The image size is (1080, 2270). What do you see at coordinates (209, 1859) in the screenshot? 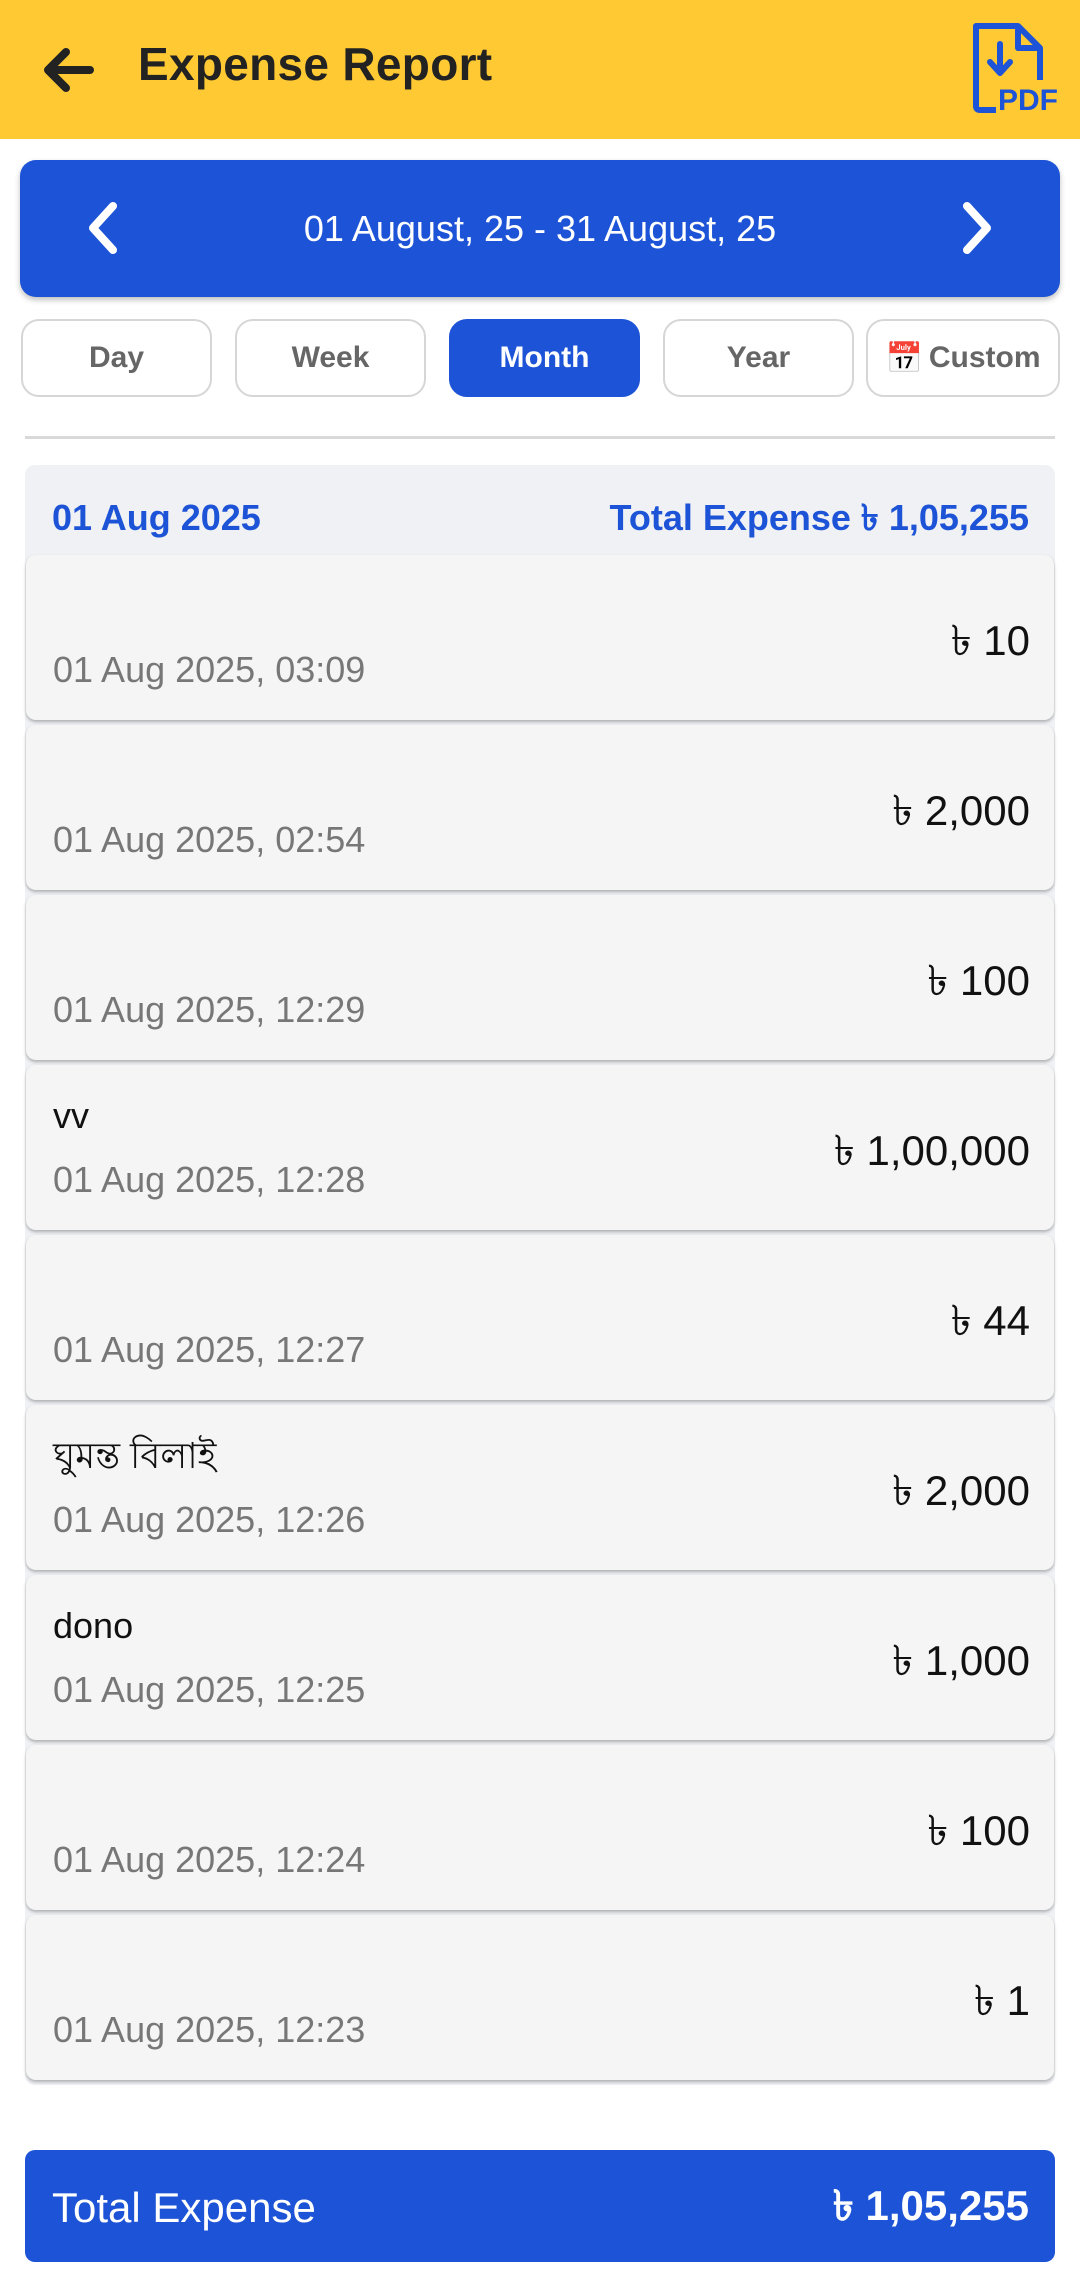
I see `expense-time: 01 Aug 2025, 12:24` at bounding box center [209, 1859].